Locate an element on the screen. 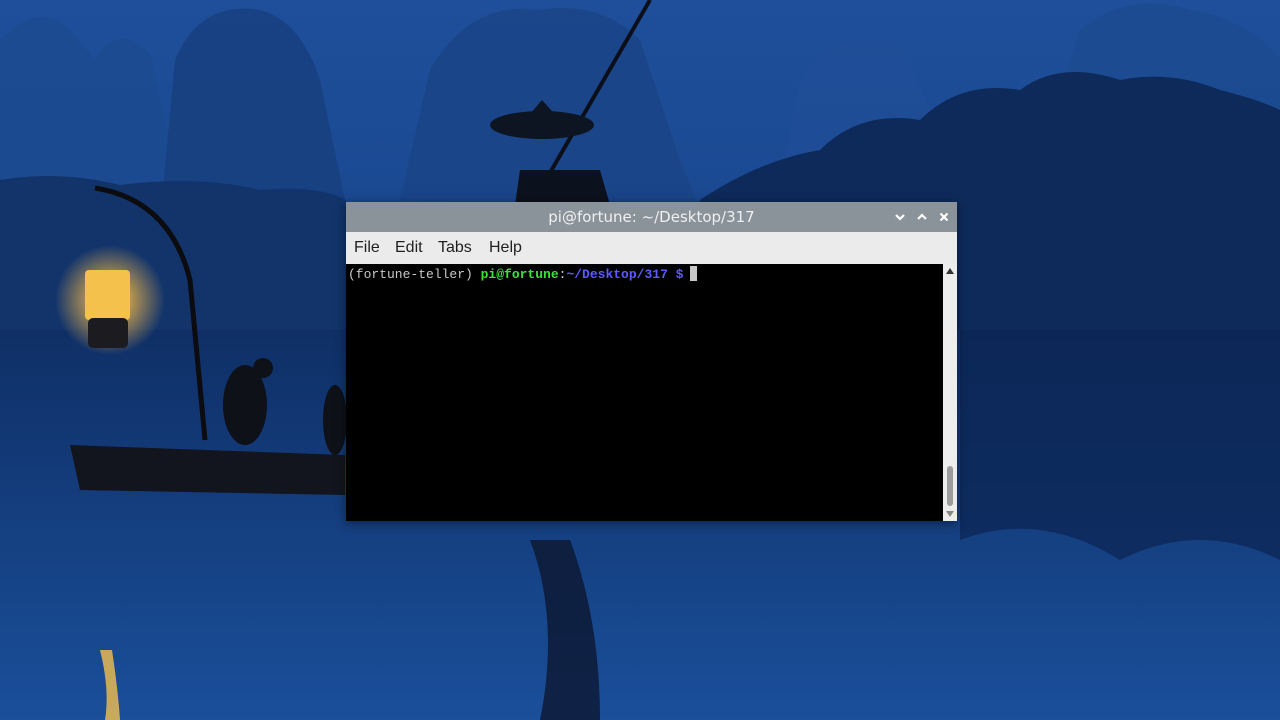 The width and height of the screenshot is (1280, 720). menu-help: Help is located at coordinates (505, 248).